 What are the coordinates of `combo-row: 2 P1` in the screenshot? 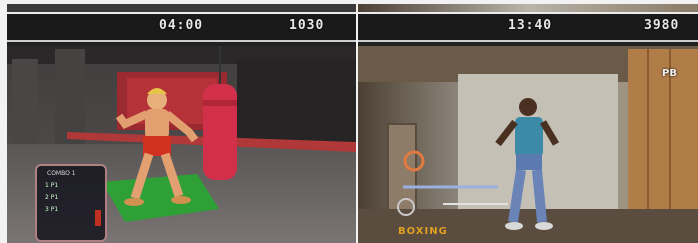 It's located at (52, 197).